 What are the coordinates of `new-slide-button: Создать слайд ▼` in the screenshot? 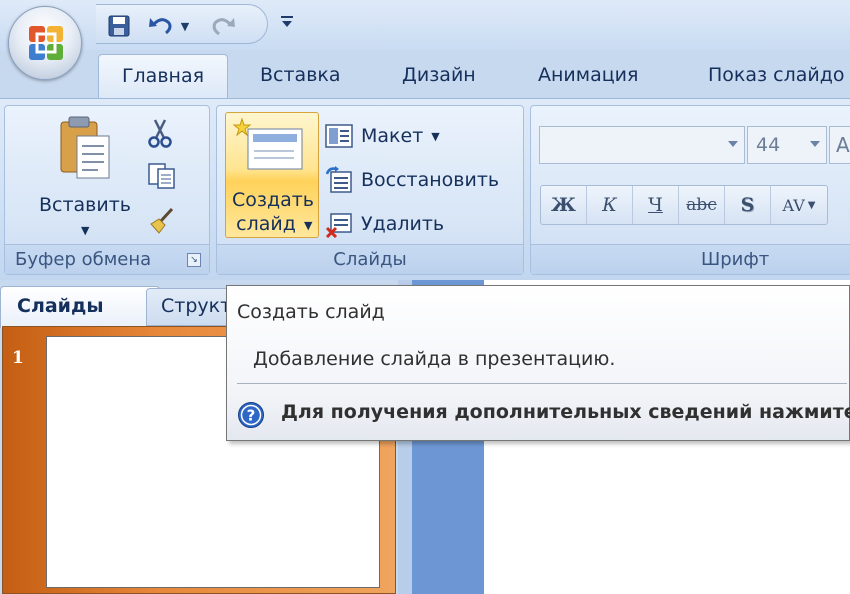 It's located at (272, 175).